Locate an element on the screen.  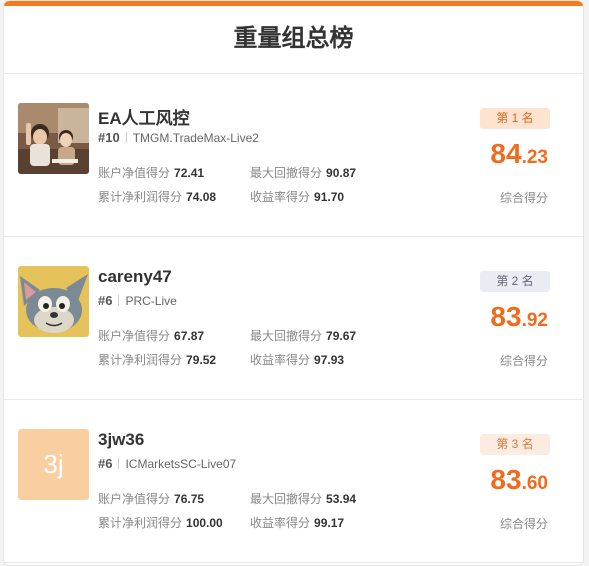
photo-avatar-icon is located at coordinates (53, 138).